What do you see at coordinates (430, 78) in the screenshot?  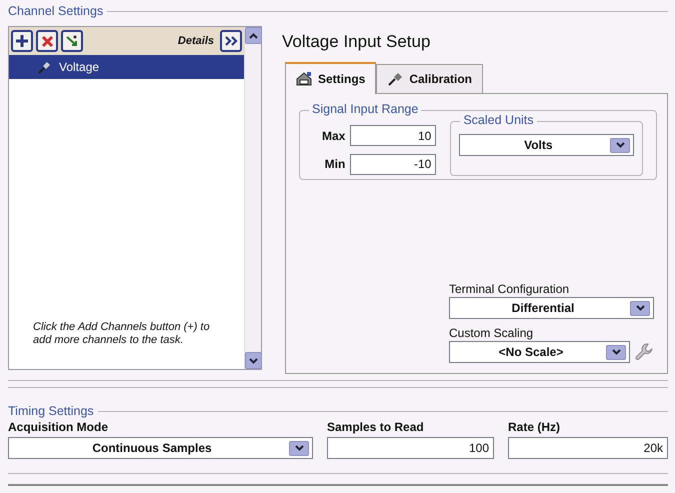 I see `tab: Calibration` at bounding box center [430, 78].